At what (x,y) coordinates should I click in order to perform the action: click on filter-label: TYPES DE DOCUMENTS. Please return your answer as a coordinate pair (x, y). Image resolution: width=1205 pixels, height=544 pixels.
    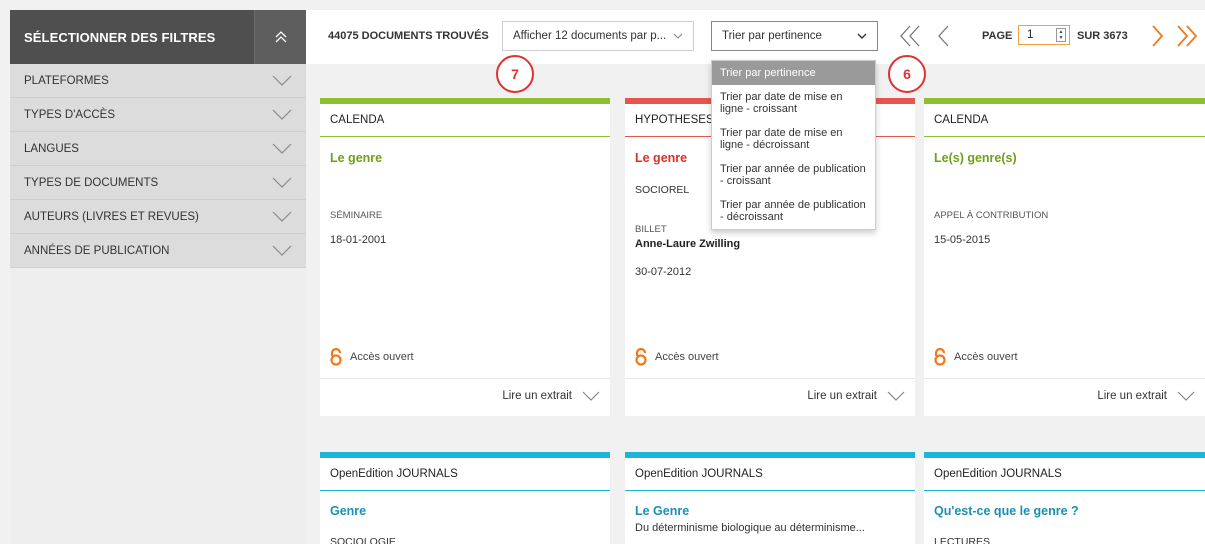
    Looking at the image, I should click on (91, 182).